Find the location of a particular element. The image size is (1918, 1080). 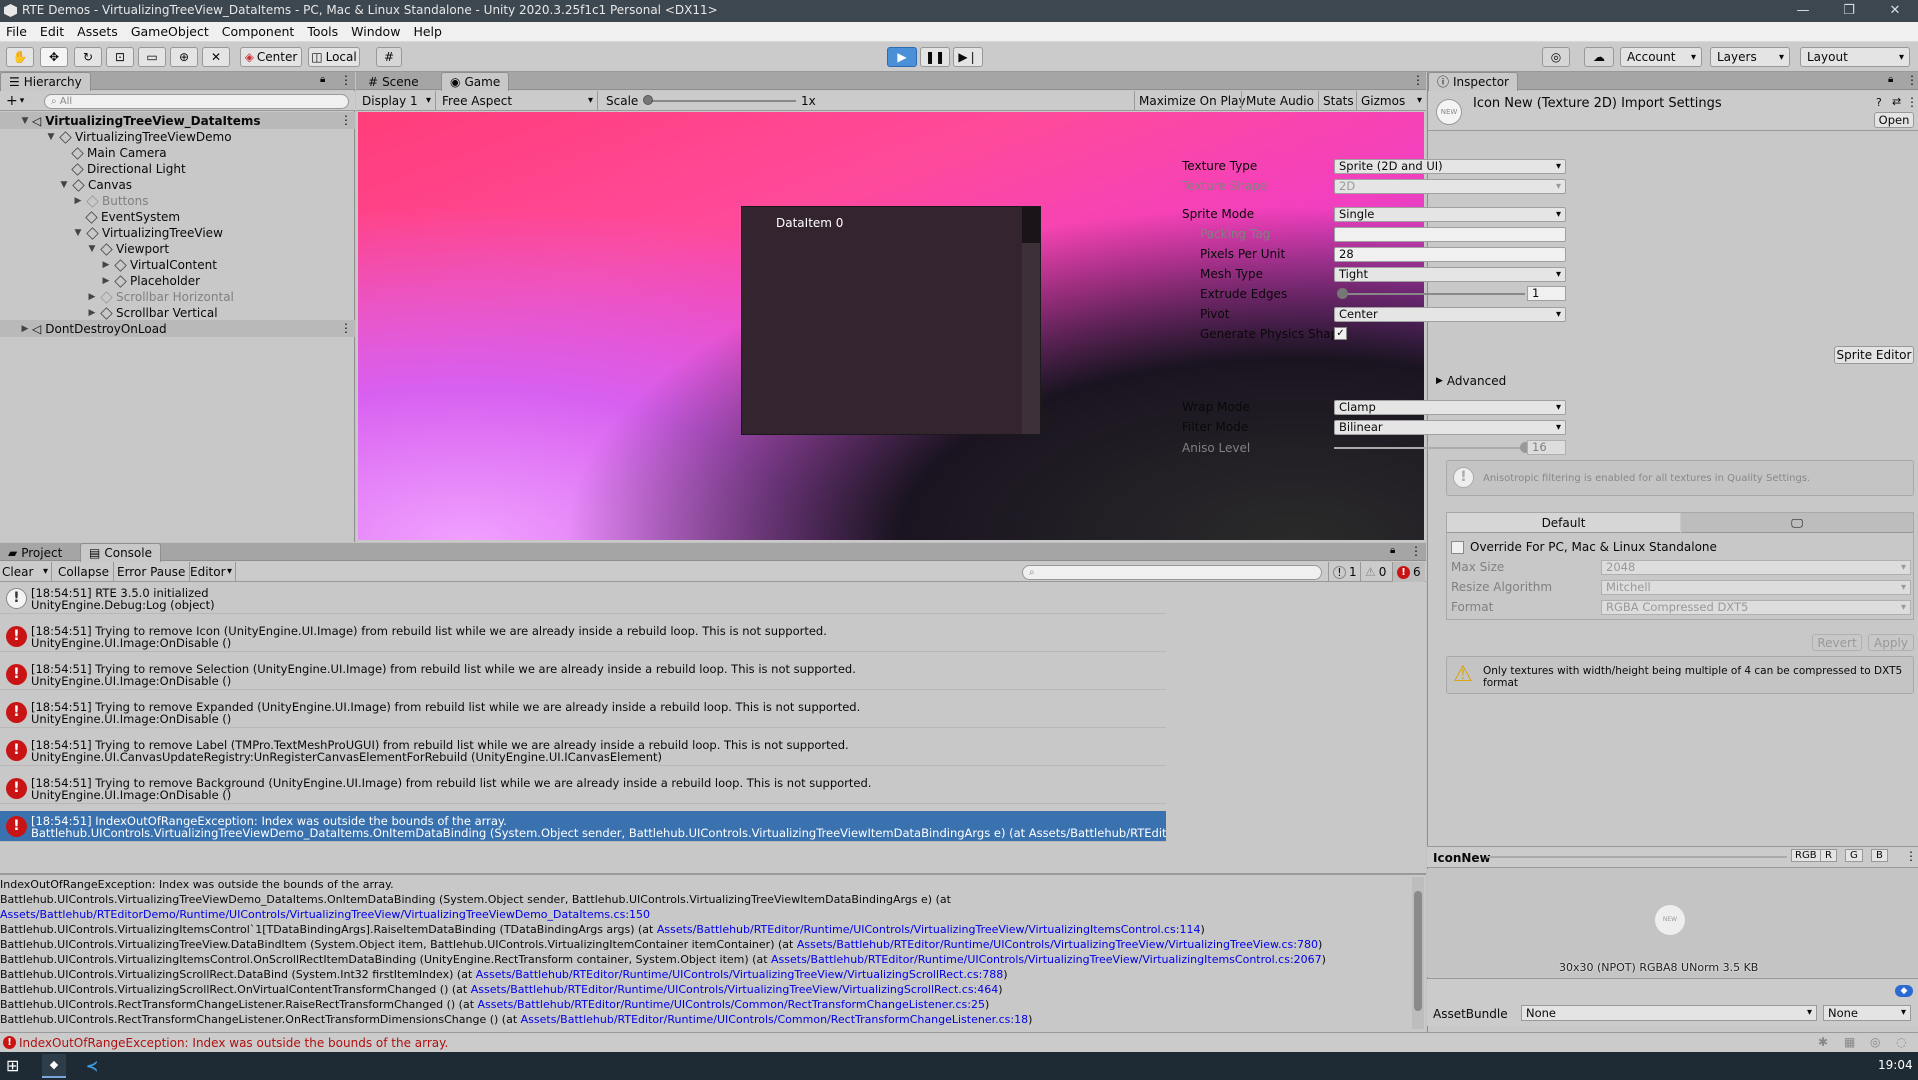

transform-tool-icon: ⊕ is located at coordinates (184, 57).